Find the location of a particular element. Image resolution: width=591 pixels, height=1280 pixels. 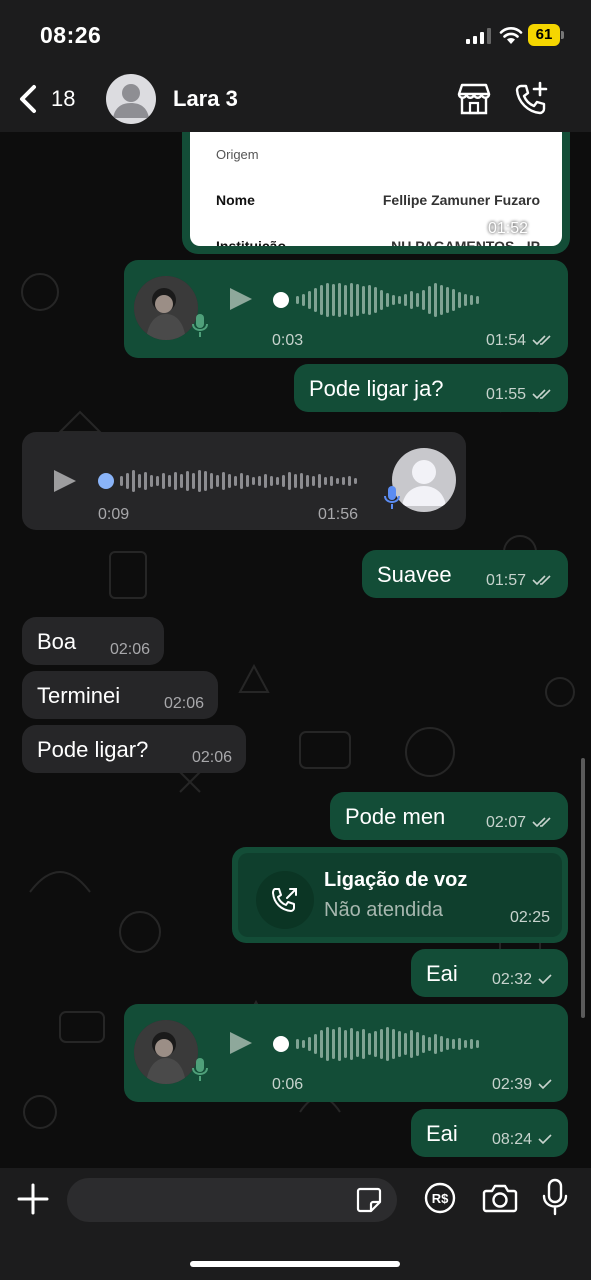

voice-duration: 0:03 is located at coordinates (288, 340).